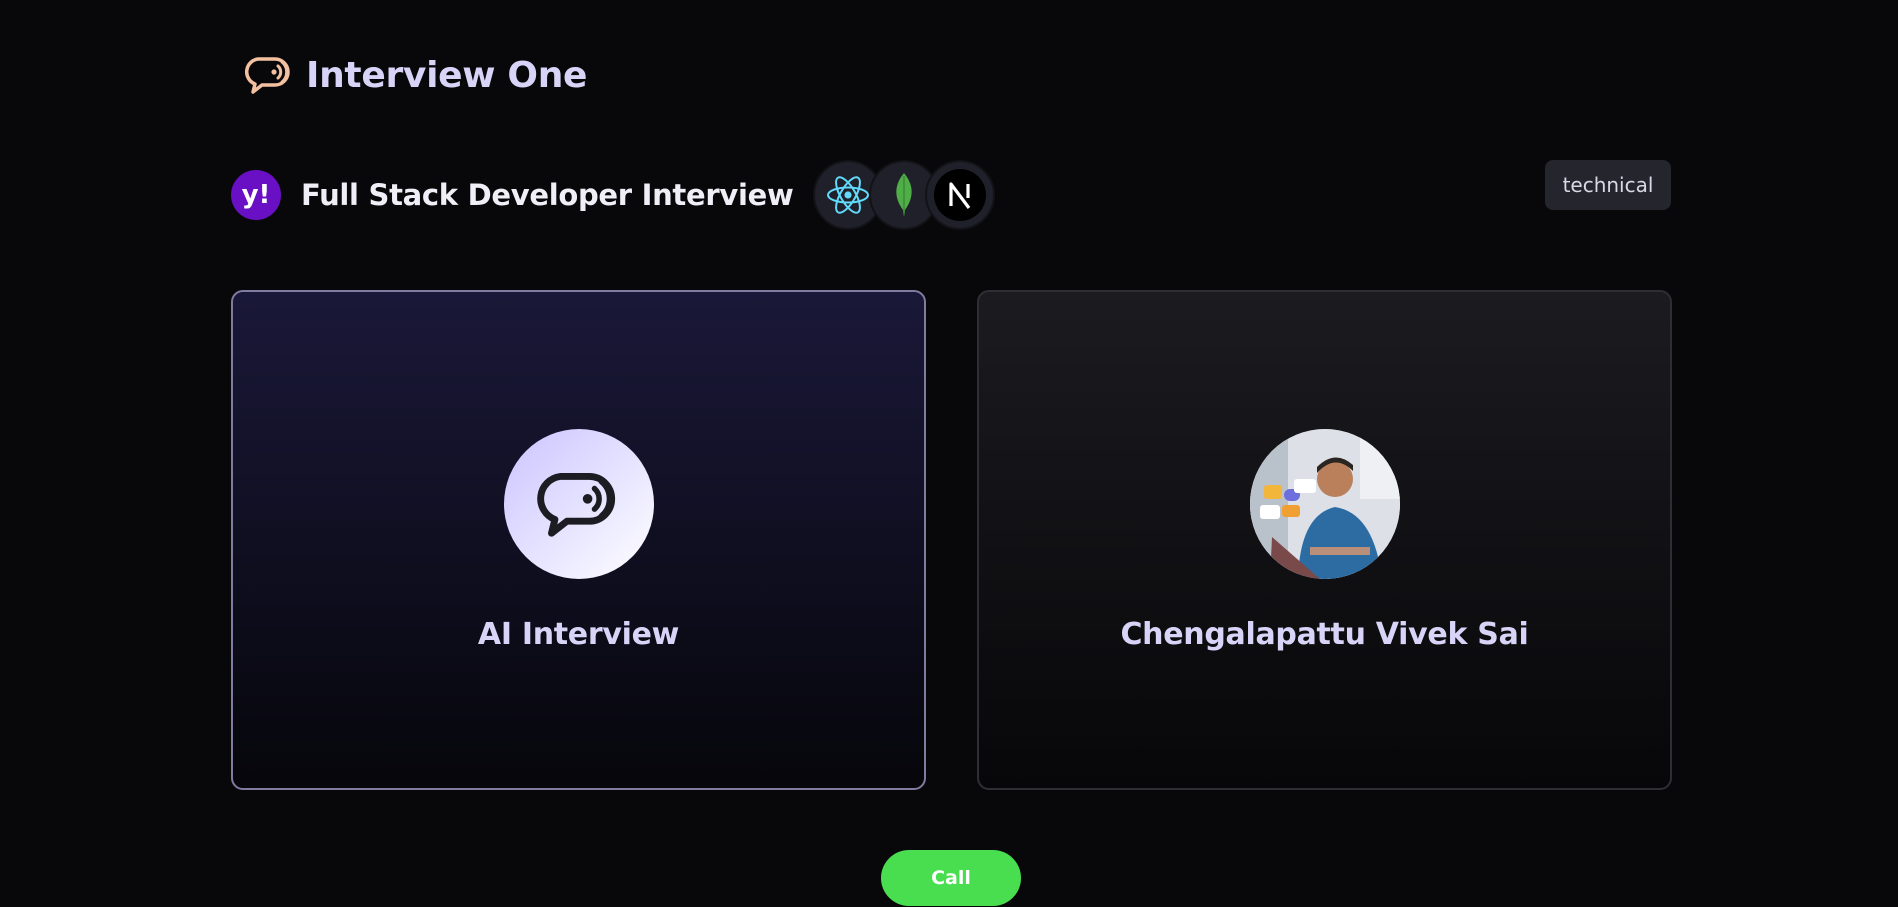 This screenshot has width=1898, height=907. I want to click on interview-title: Full Stack Developer Interview, so click(547, 195).